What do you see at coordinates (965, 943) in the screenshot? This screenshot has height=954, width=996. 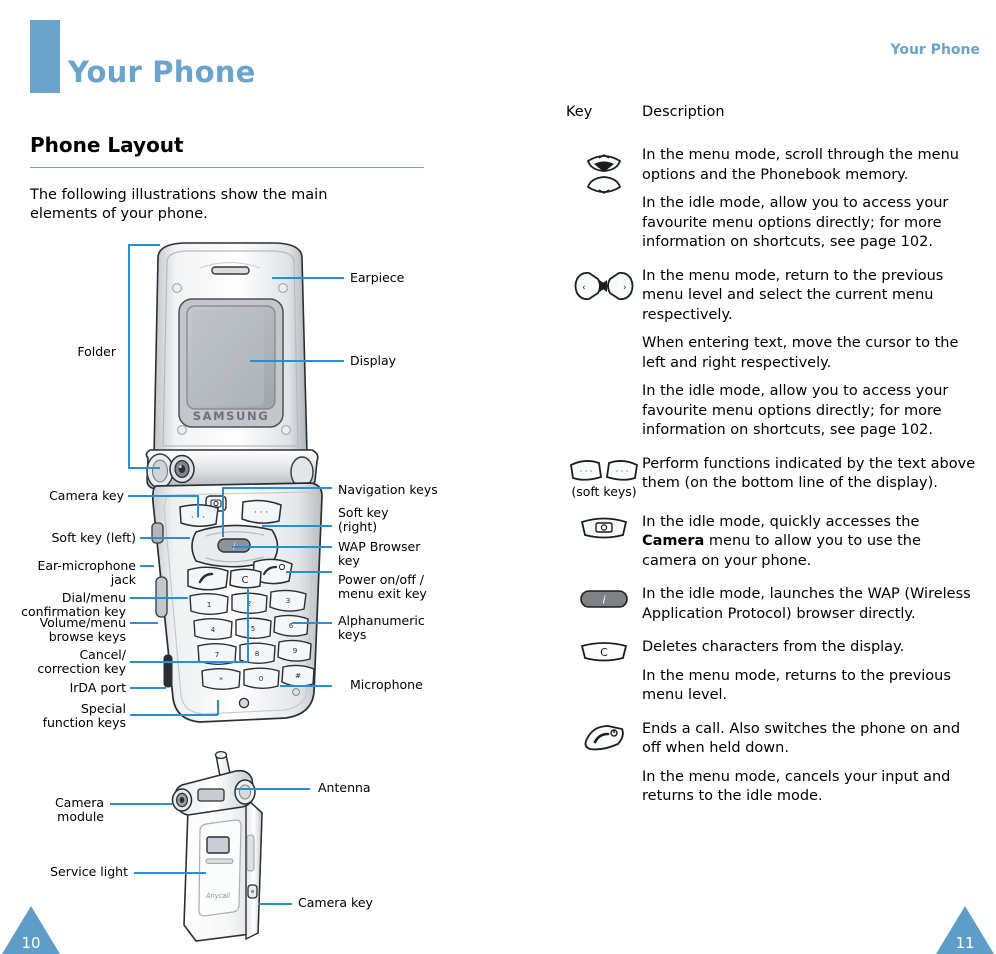 I see `page-number-value: 11` at bounding box center [965, 943].